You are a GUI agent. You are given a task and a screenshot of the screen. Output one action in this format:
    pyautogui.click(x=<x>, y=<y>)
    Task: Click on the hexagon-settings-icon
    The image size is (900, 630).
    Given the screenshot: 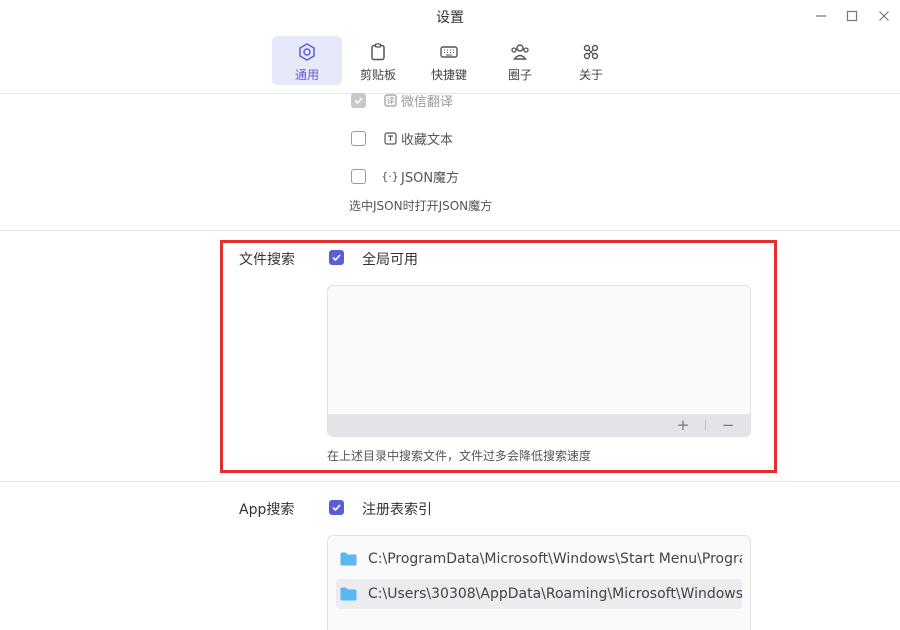 What is the action you would take?
    pyautogui.click(x=307, y=52)
    